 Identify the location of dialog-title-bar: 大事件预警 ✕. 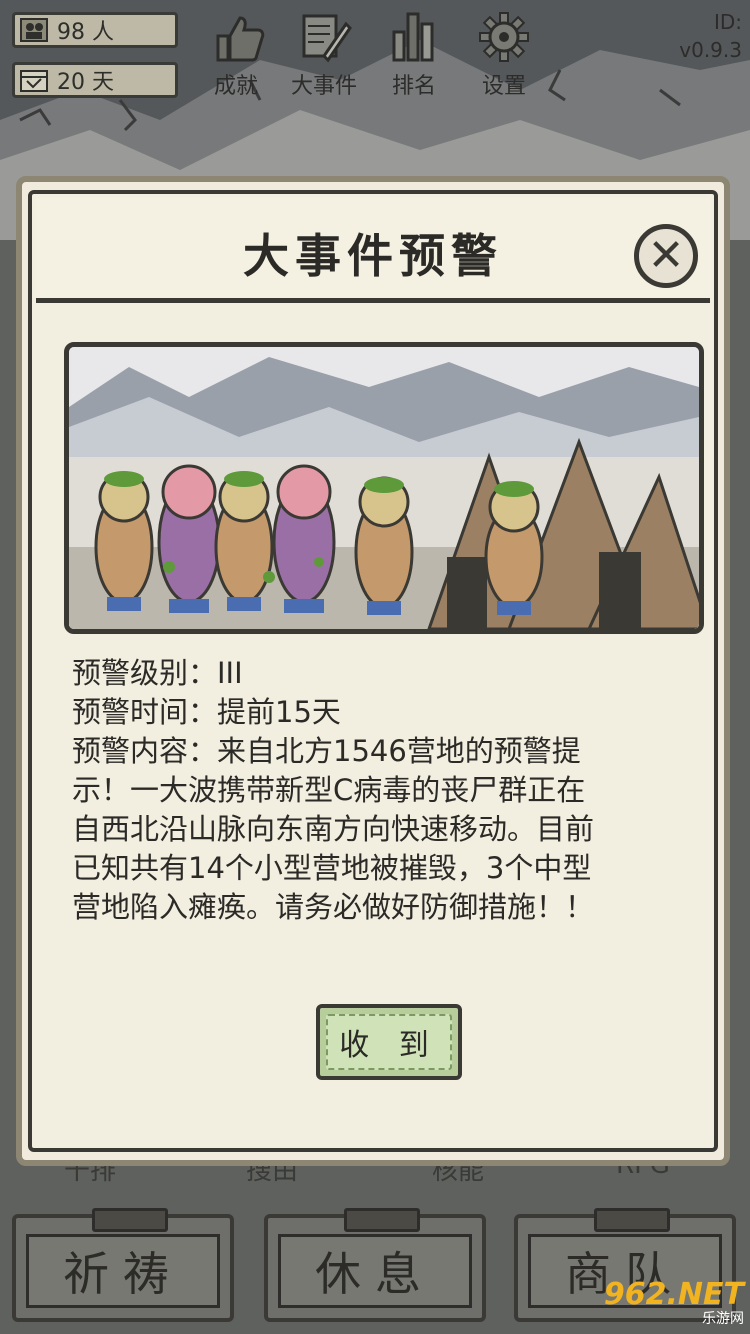
(373, 250).